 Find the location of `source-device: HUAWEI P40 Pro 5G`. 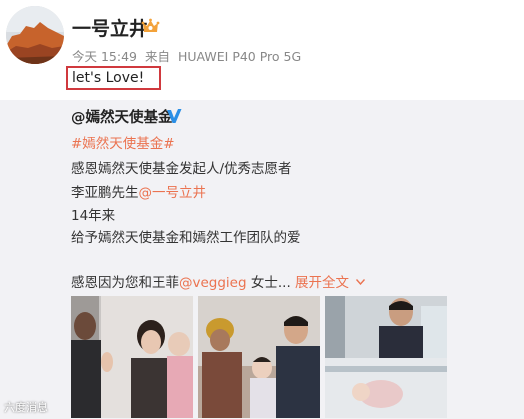

source-device: HUAWEI P40 Pro 5G is located at coordinates (239, 56).